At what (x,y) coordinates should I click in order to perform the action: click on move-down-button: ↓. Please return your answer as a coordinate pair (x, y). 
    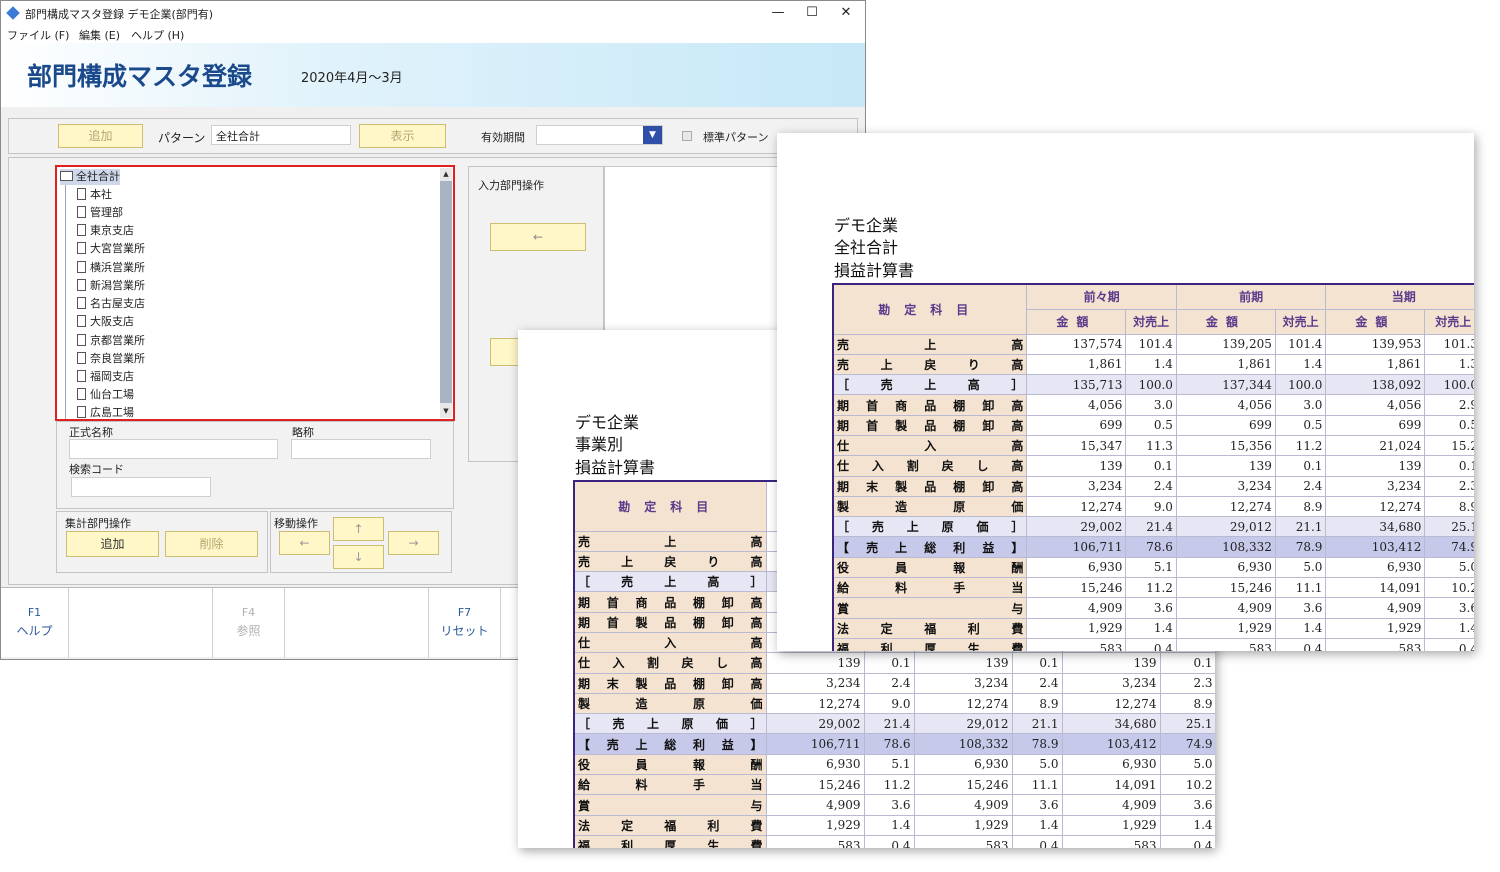
    Looking at the image, I should click on (358, 557).